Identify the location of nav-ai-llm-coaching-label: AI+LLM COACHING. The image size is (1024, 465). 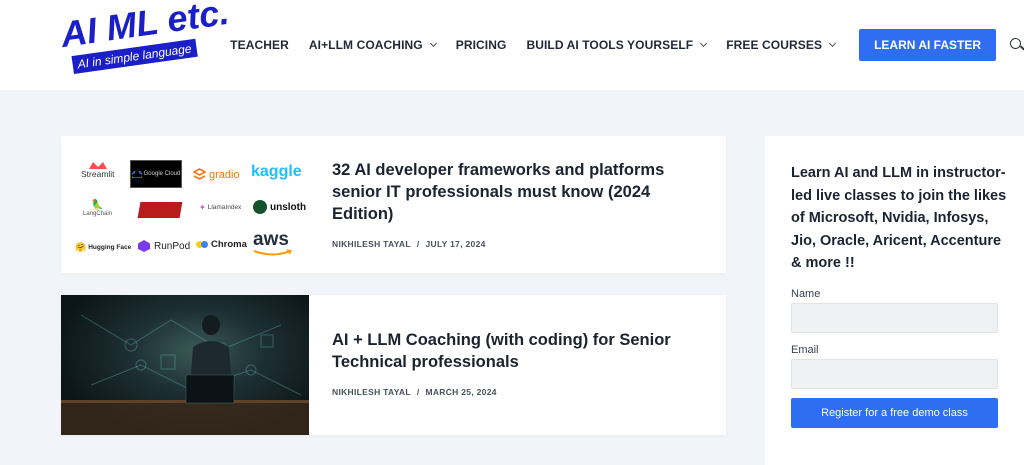
(365, 45).